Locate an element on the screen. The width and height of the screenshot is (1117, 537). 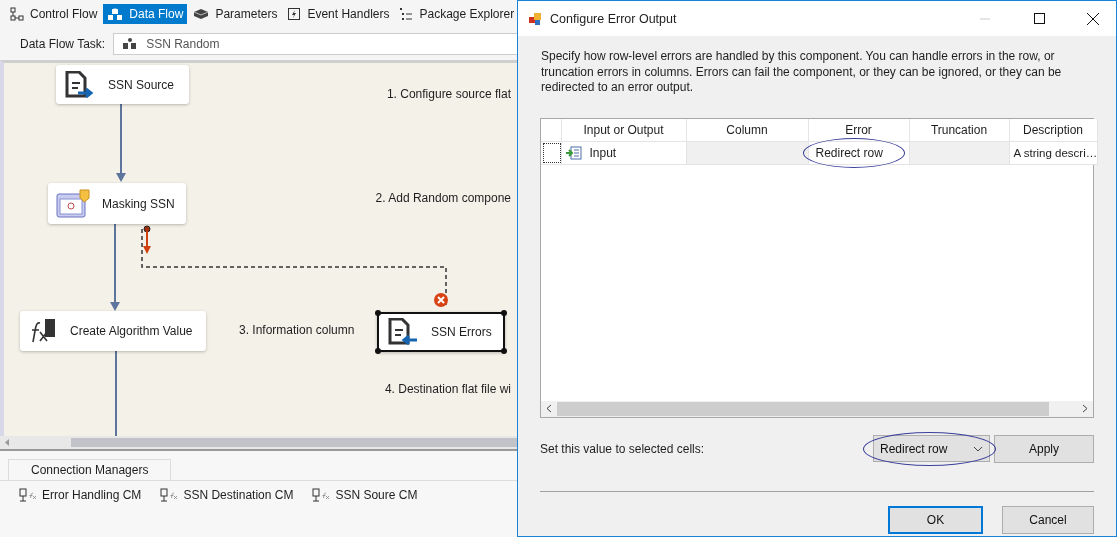
connection-manager-item: Error Handling CM is located at coordinates (80, 495).